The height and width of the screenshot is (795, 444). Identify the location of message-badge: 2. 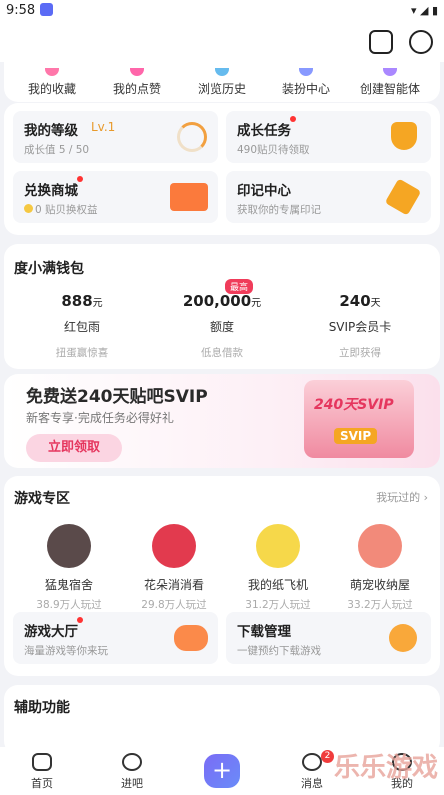
(327, 756).